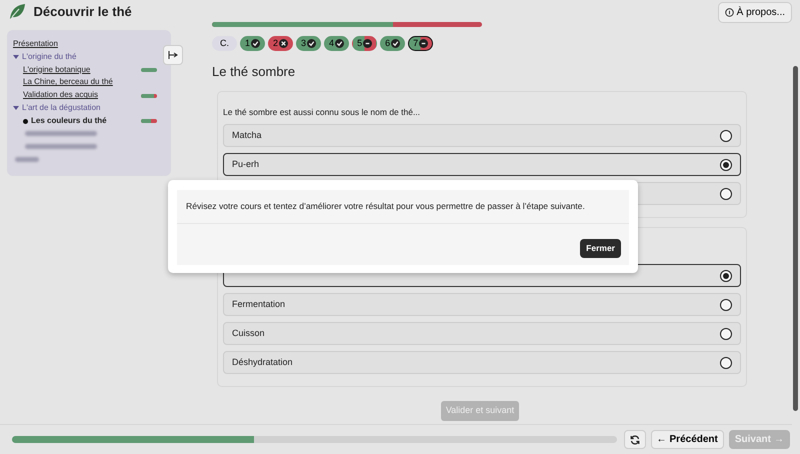 This screenshot has width=800, height=454. What do you see at coordinates (68, 83) in the screenshot?
I see `nav-link-item: La Chine, berceau du thé` at bounding box center [68, 83].